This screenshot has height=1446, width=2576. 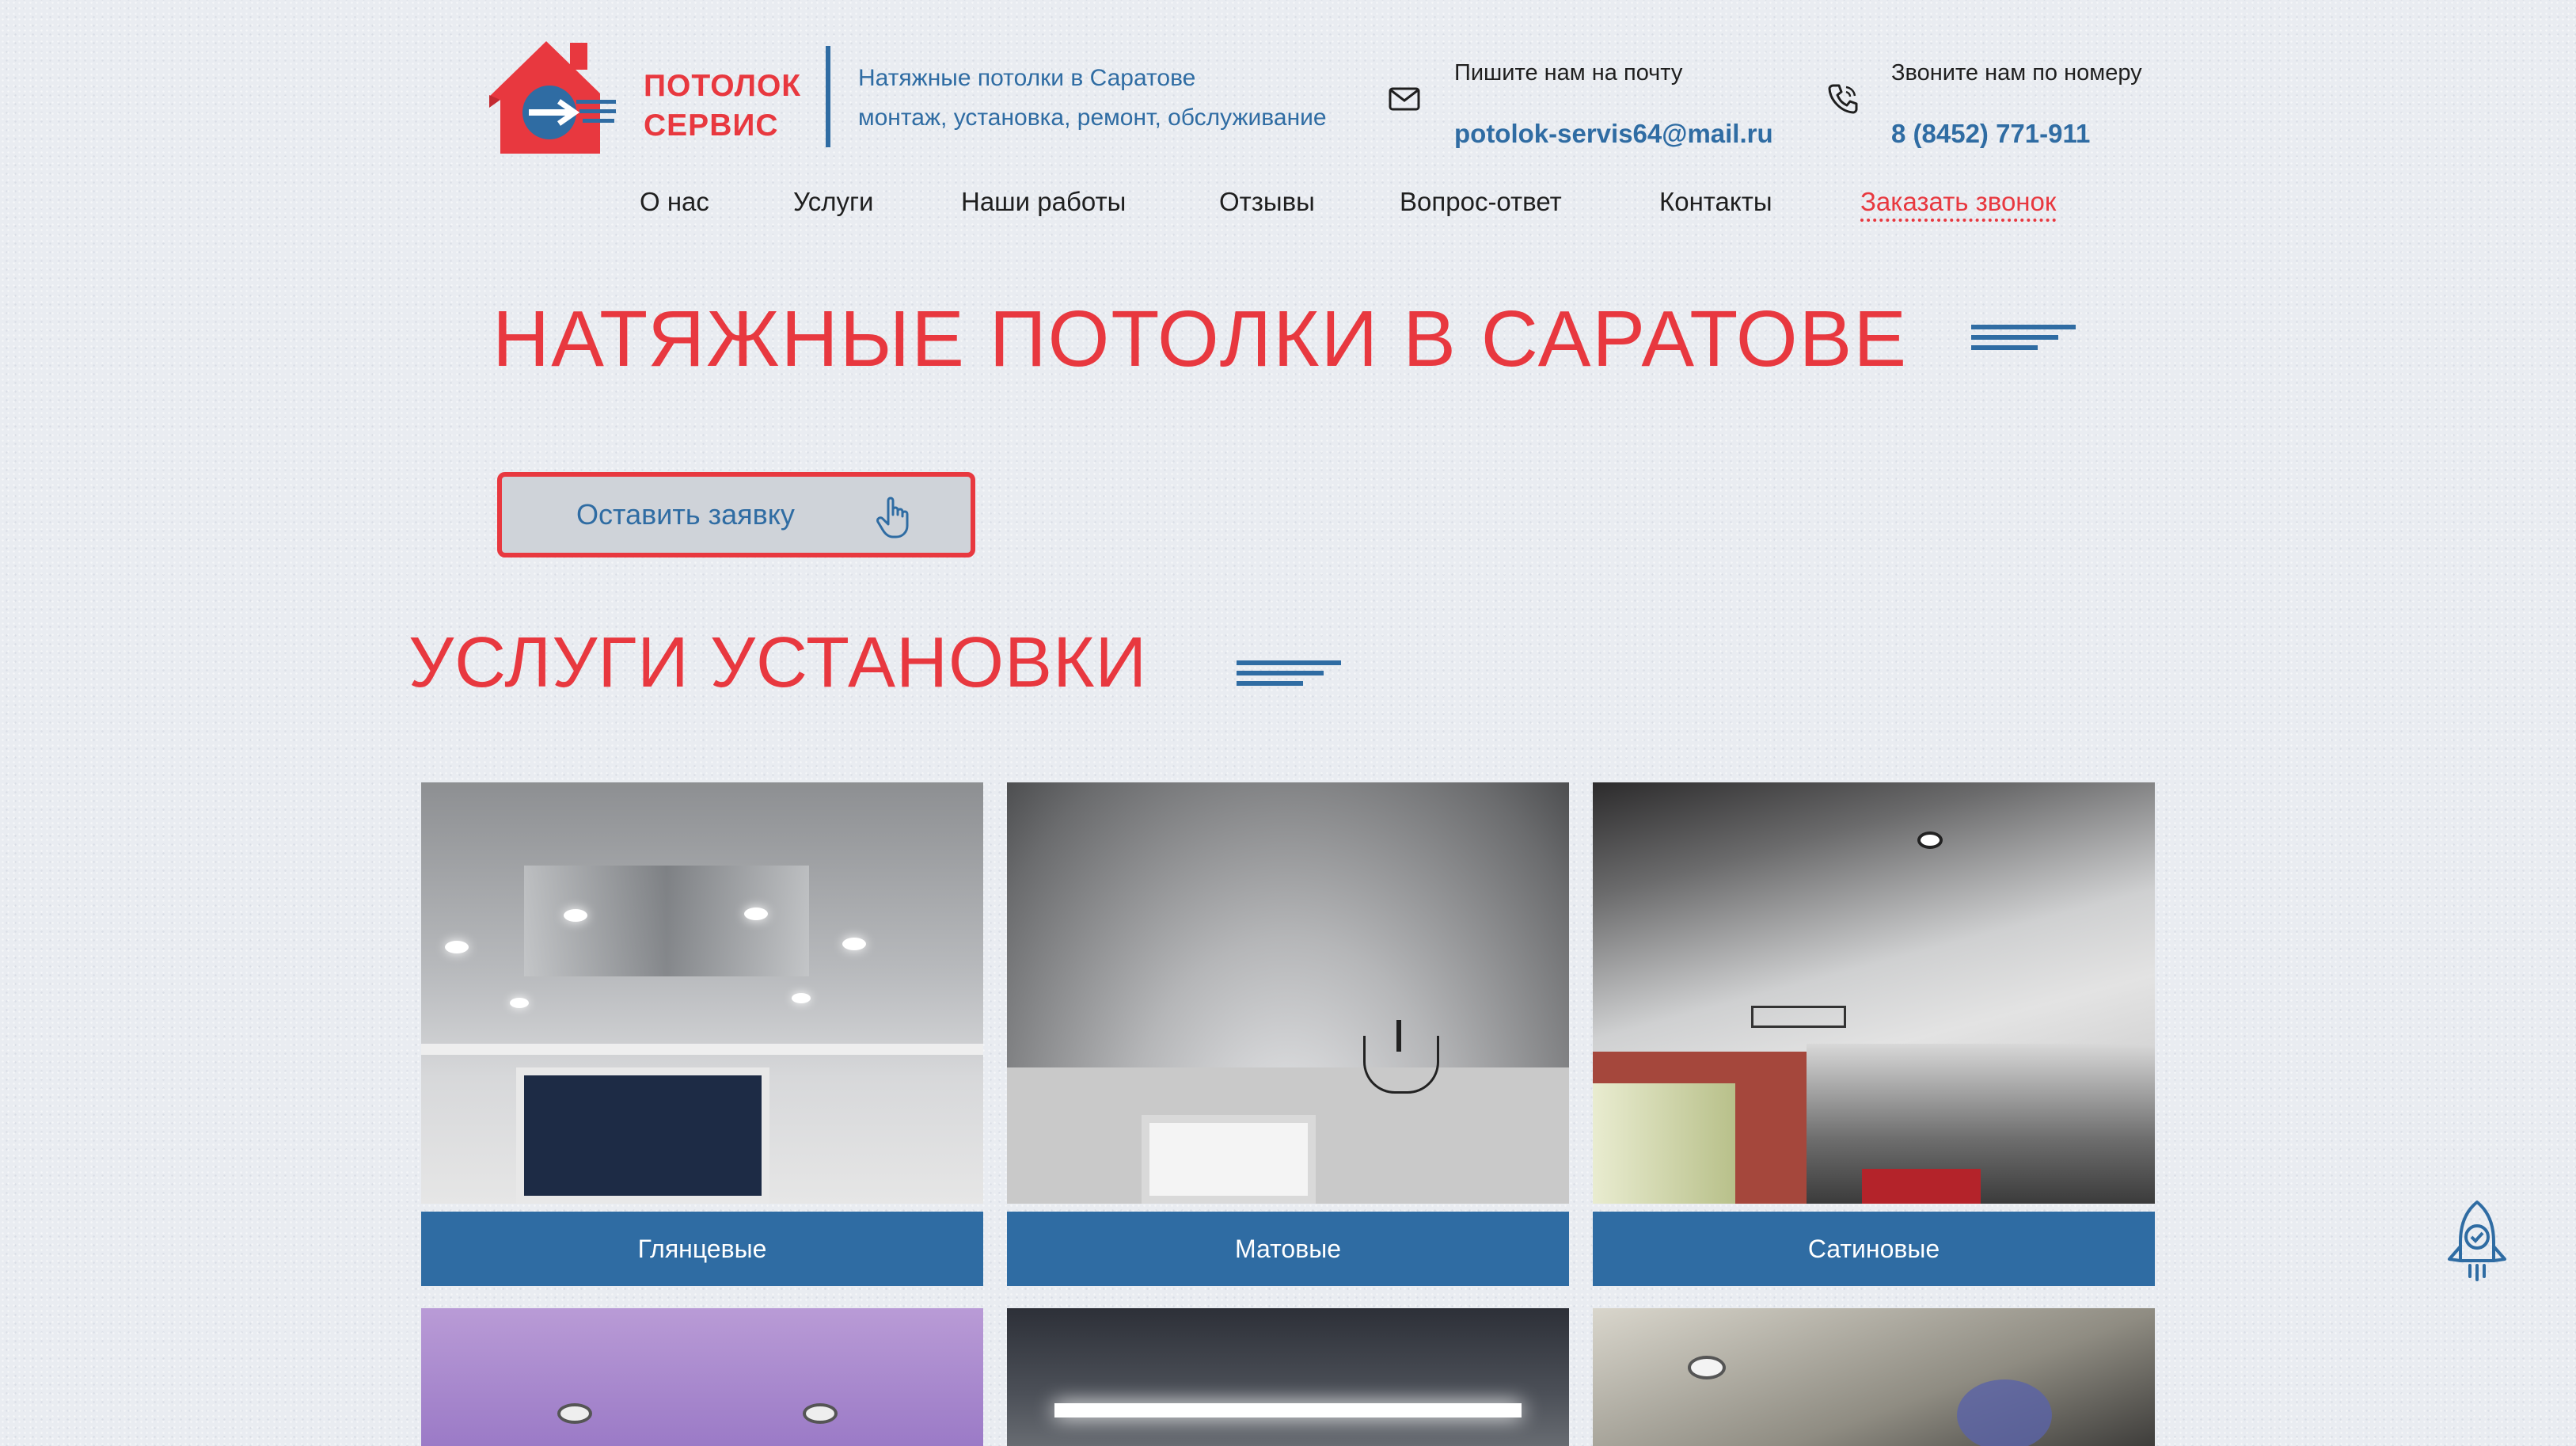 I want to click on site-logo: ПОТОЛОК СЕРВИС, so click(x=643, y=96).